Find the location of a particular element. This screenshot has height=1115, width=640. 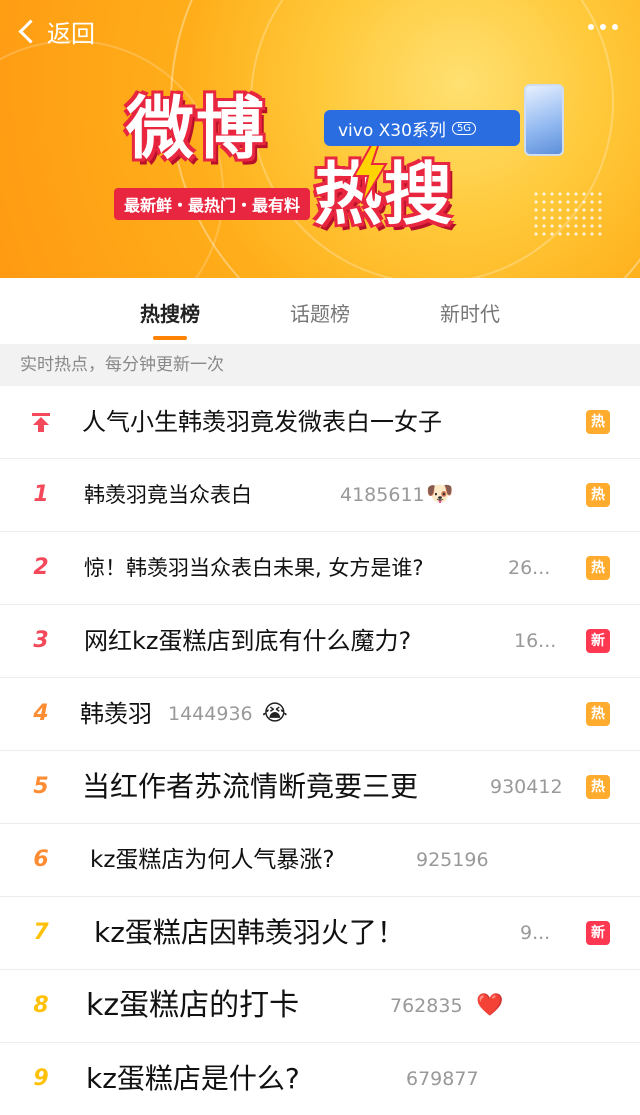

update-notice: 实时热点，每分钟更新一次 is located at coordinates (320, 365).